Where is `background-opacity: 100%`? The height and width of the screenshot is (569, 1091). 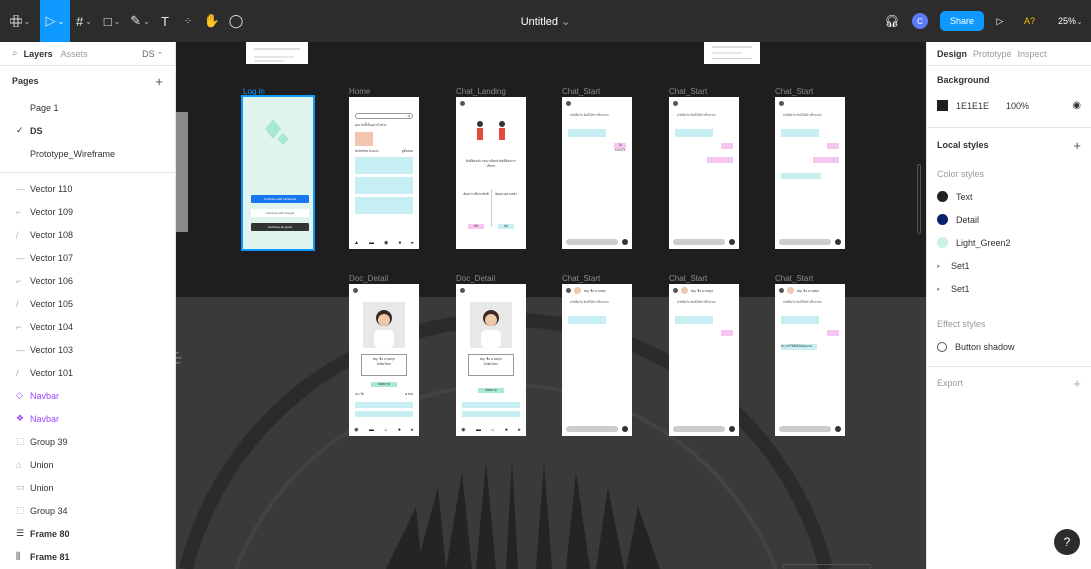
background-opacity: 100% is located at coordinates (1017, 106).